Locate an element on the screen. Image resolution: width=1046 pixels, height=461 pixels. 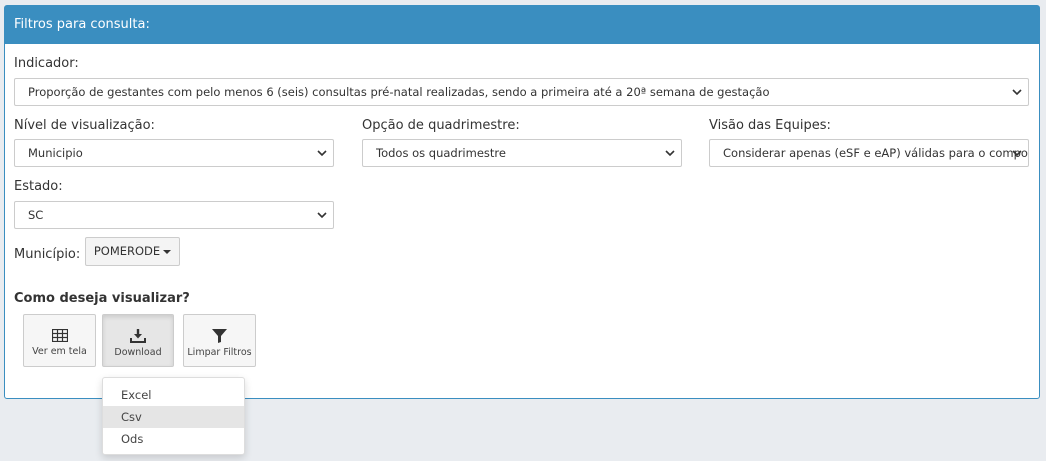
estado-value: SC is located at coordinates (36, 215).